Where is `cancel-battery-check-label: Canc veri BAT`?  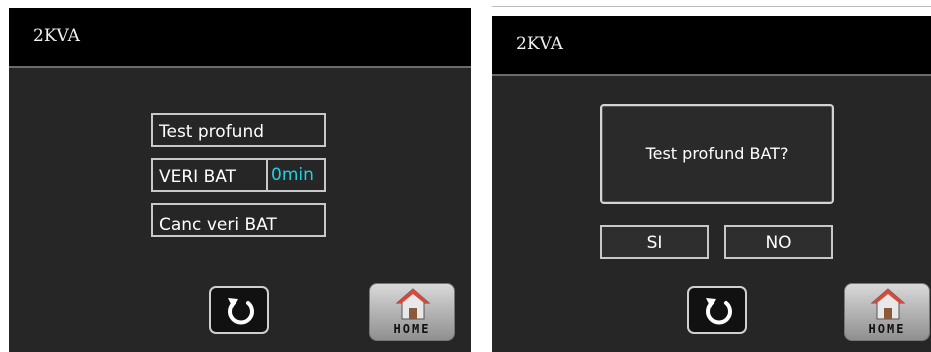
cancel-battery-check-label: Canc veri BAT is located at coordinates (218, 225).